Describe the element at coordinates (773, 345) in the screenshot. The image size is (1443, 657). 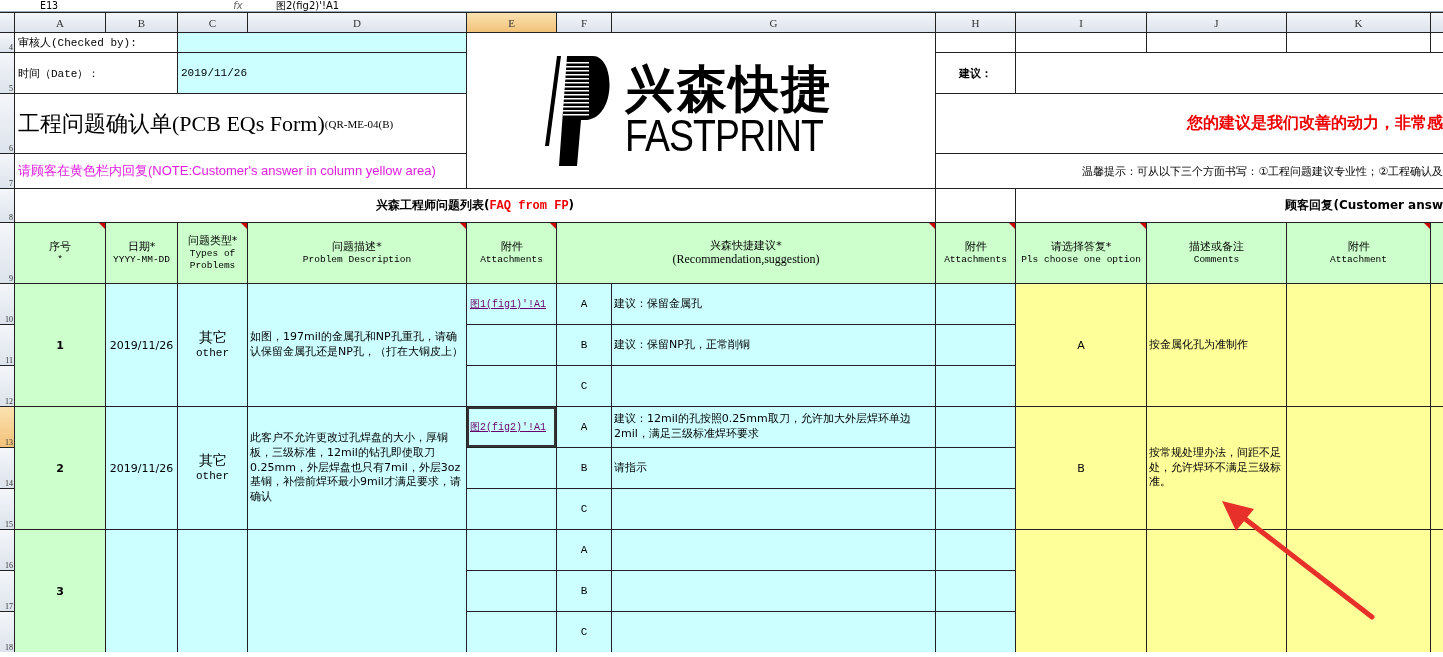
I see `option-text: 建议：保留NP孔，正常削铜` at that location.